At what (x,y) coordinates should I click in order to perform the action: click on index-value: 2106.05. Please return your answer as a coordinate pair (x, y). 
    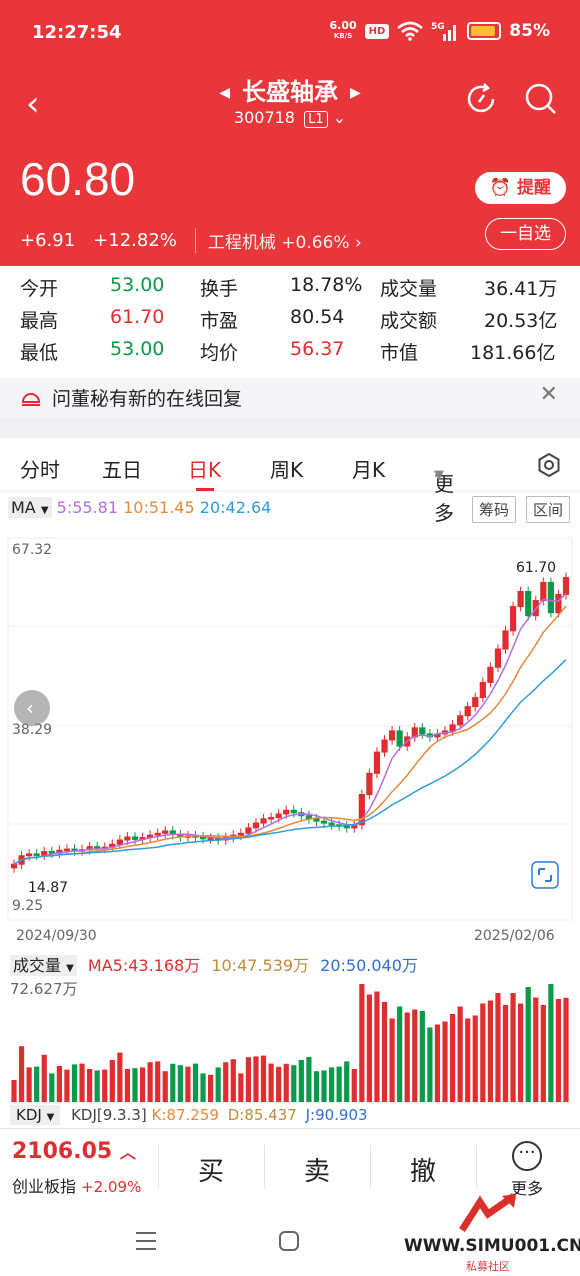
    Looking at the image, I should click on (62, 1151).